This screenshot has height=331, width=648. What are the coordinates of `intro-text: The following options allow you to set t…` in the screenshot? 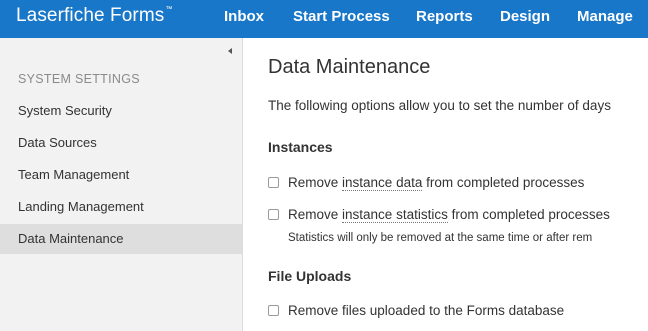 It's located at (439, 105).